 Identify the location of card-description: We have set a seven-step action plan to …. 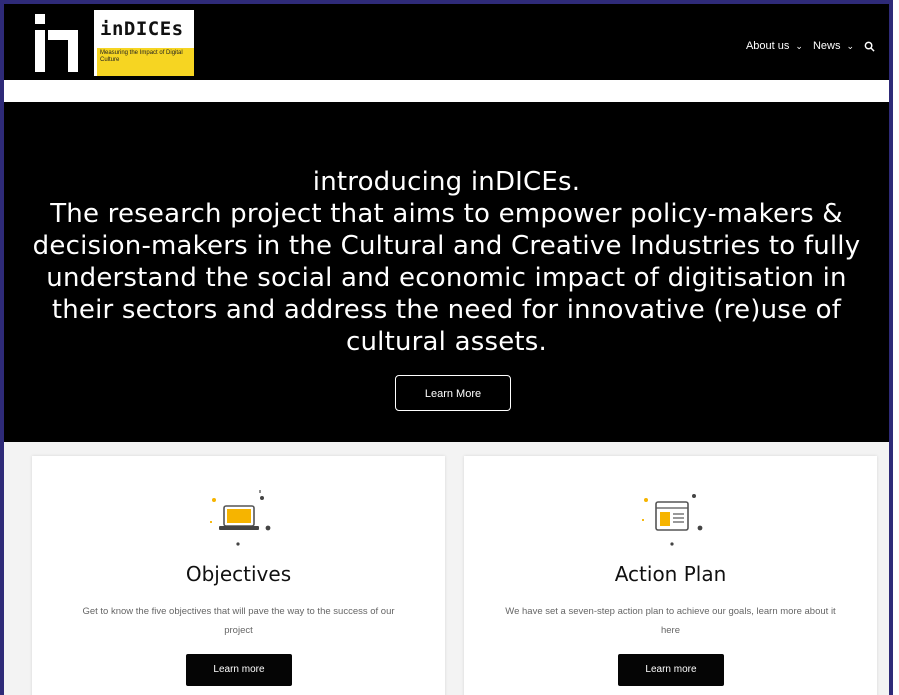
(670, 621).